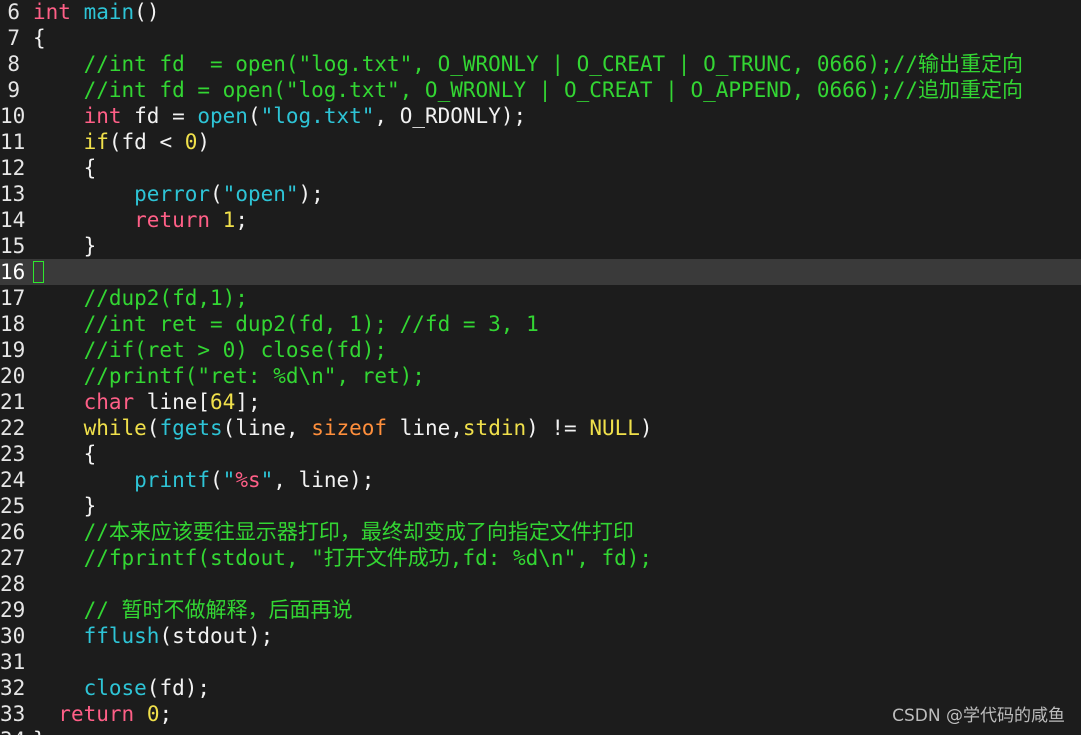 Image resolution: width=1081 pixels, height=735 pixels. I want to click on code-line: 14 return 1;, so click(540, 220).